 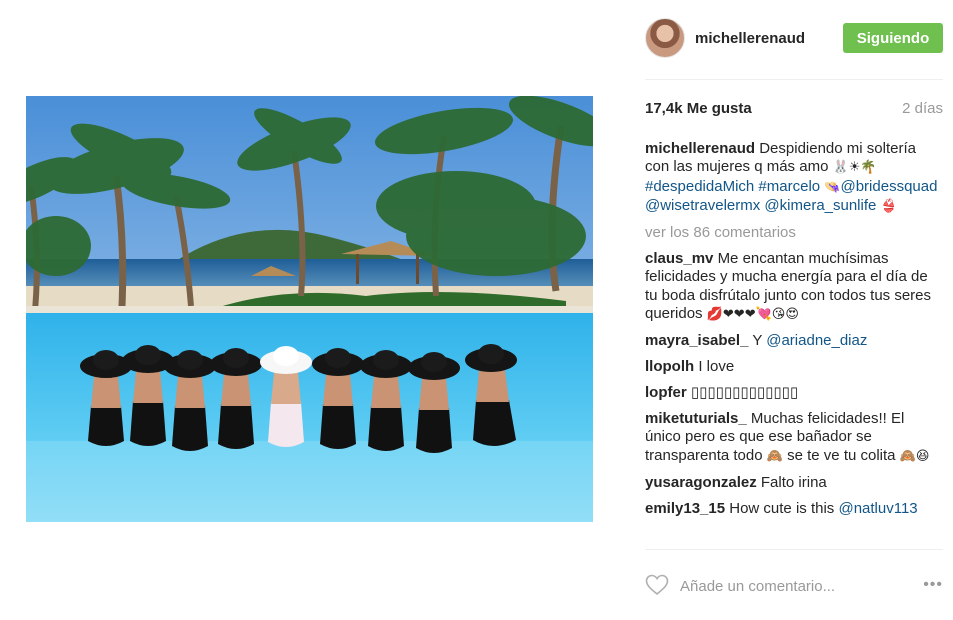 What do you see at coordinates (790, 586) in the screenshot?
I see `add-comment-input` at bounding box center [790, 586].